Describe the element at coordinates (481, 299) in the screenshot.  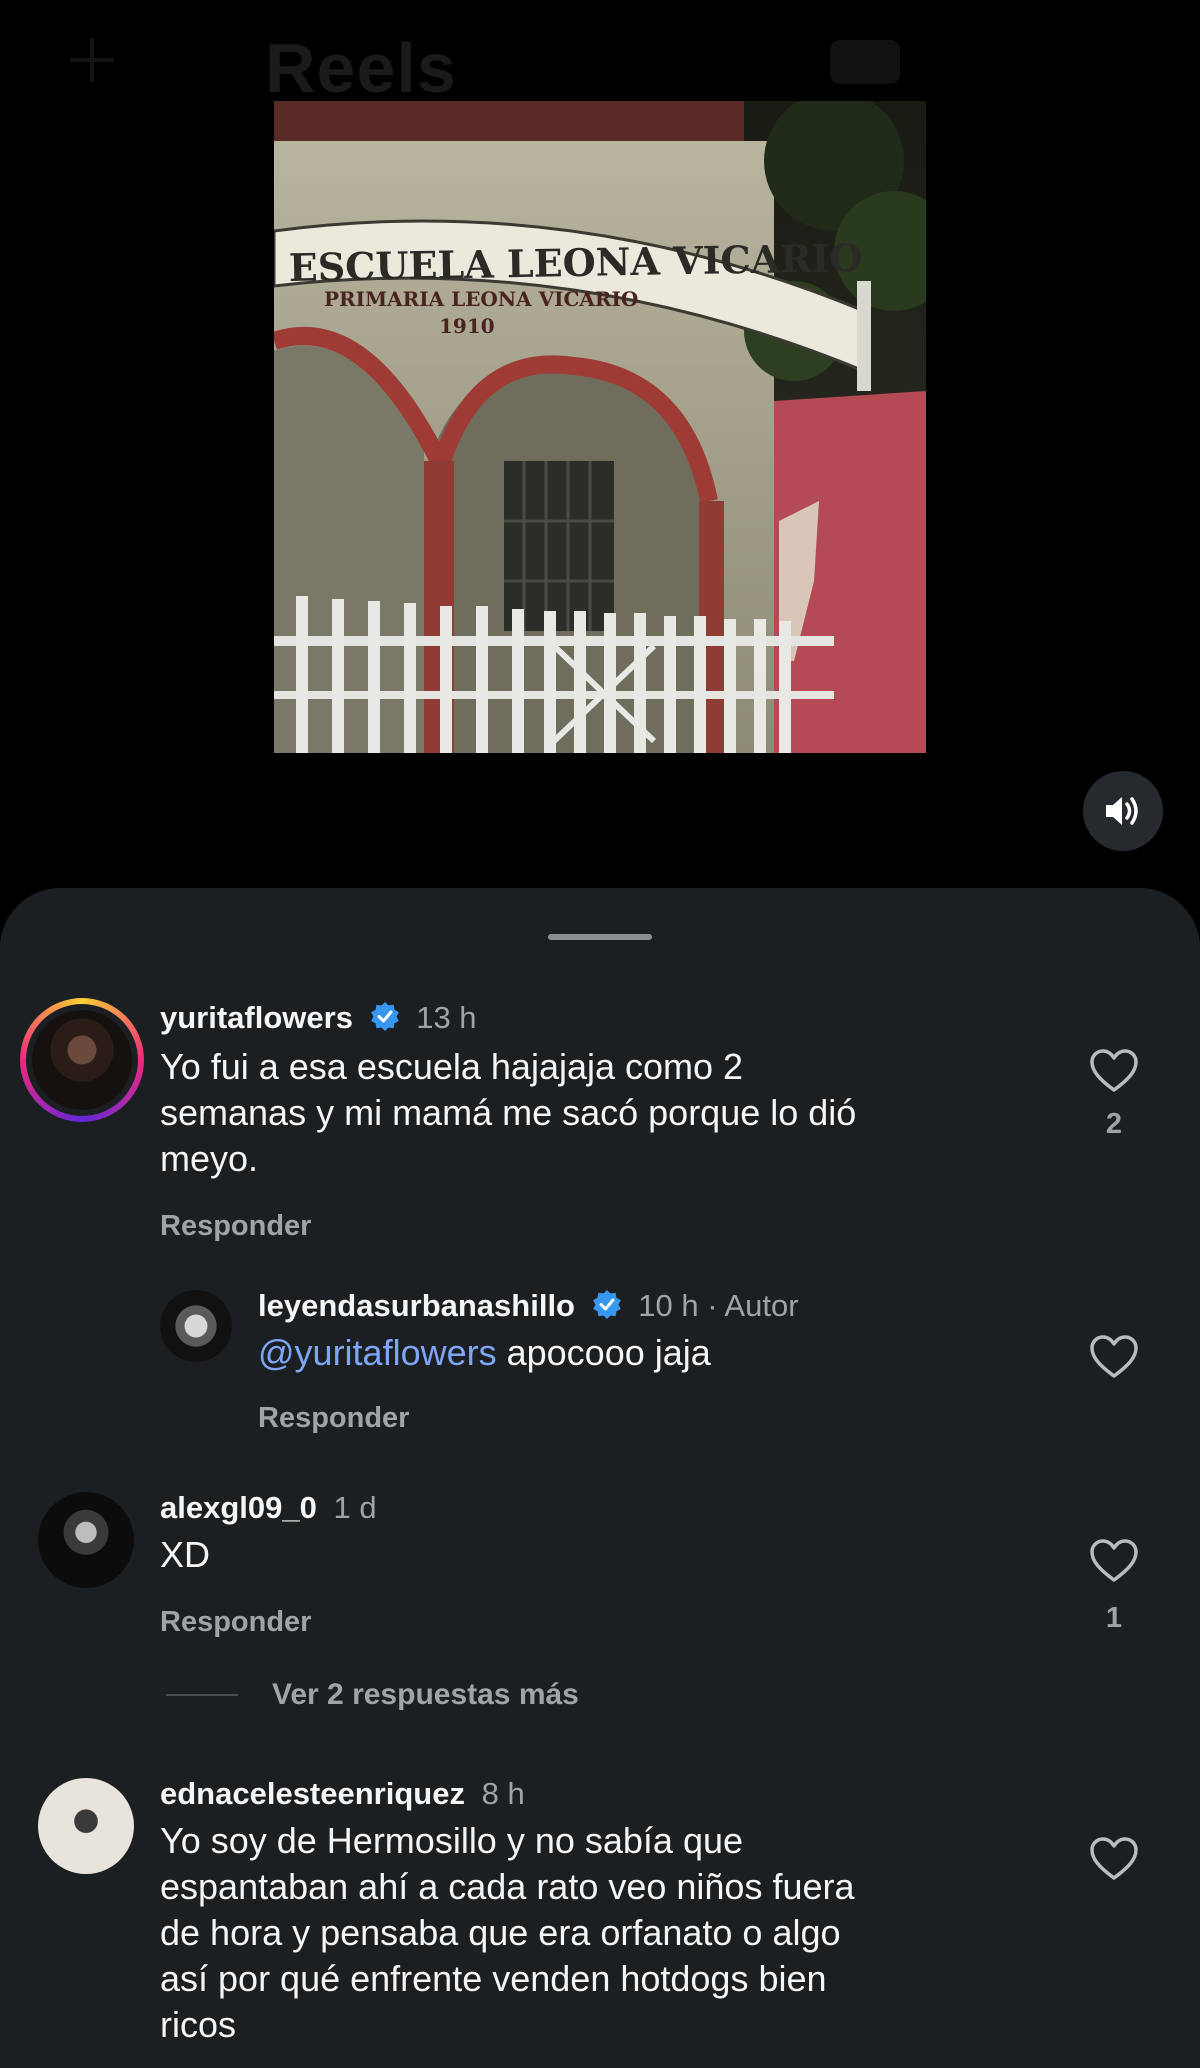
I see `sign-sub-text: PRIMARIA LEONA VICARIO` at that location.